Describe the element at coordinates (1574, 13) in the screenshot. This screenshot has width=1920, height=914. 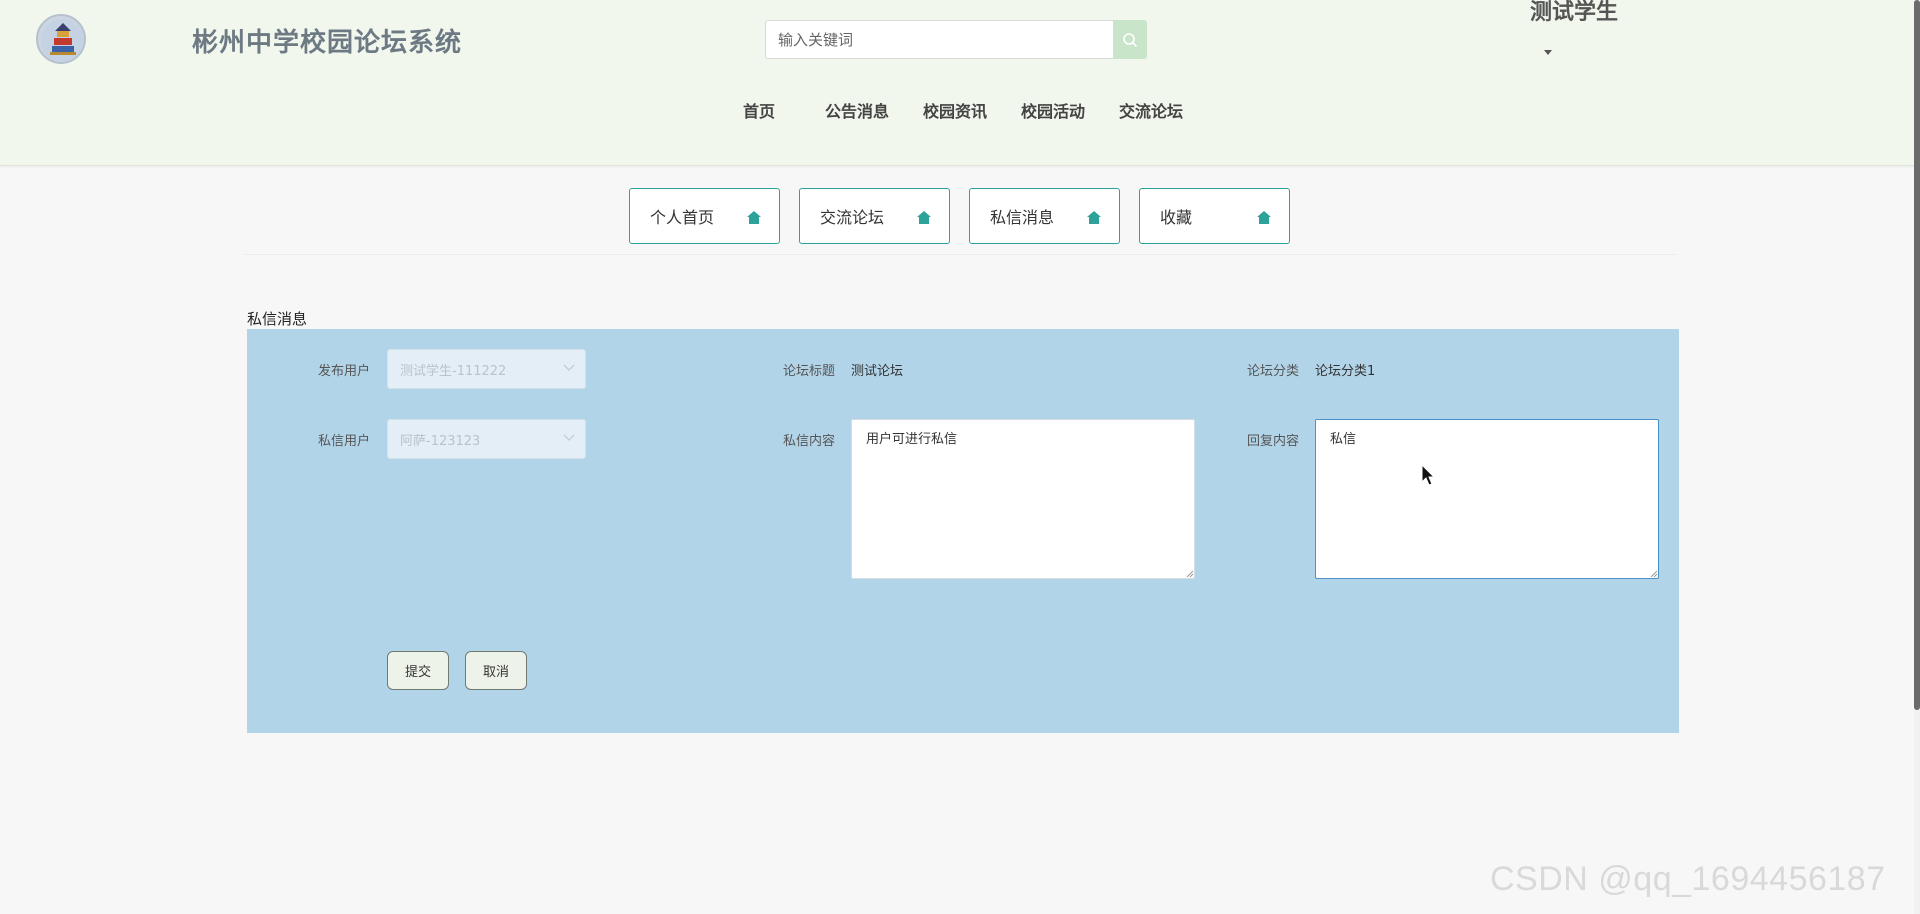
I see `user-name: 测试学生` at that location.